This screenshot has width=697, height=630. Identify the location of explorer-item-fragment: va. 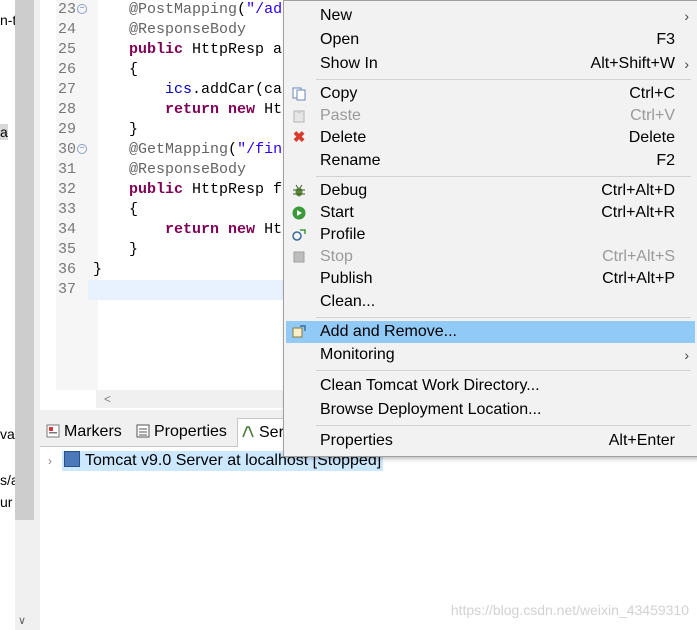
(7, 434).